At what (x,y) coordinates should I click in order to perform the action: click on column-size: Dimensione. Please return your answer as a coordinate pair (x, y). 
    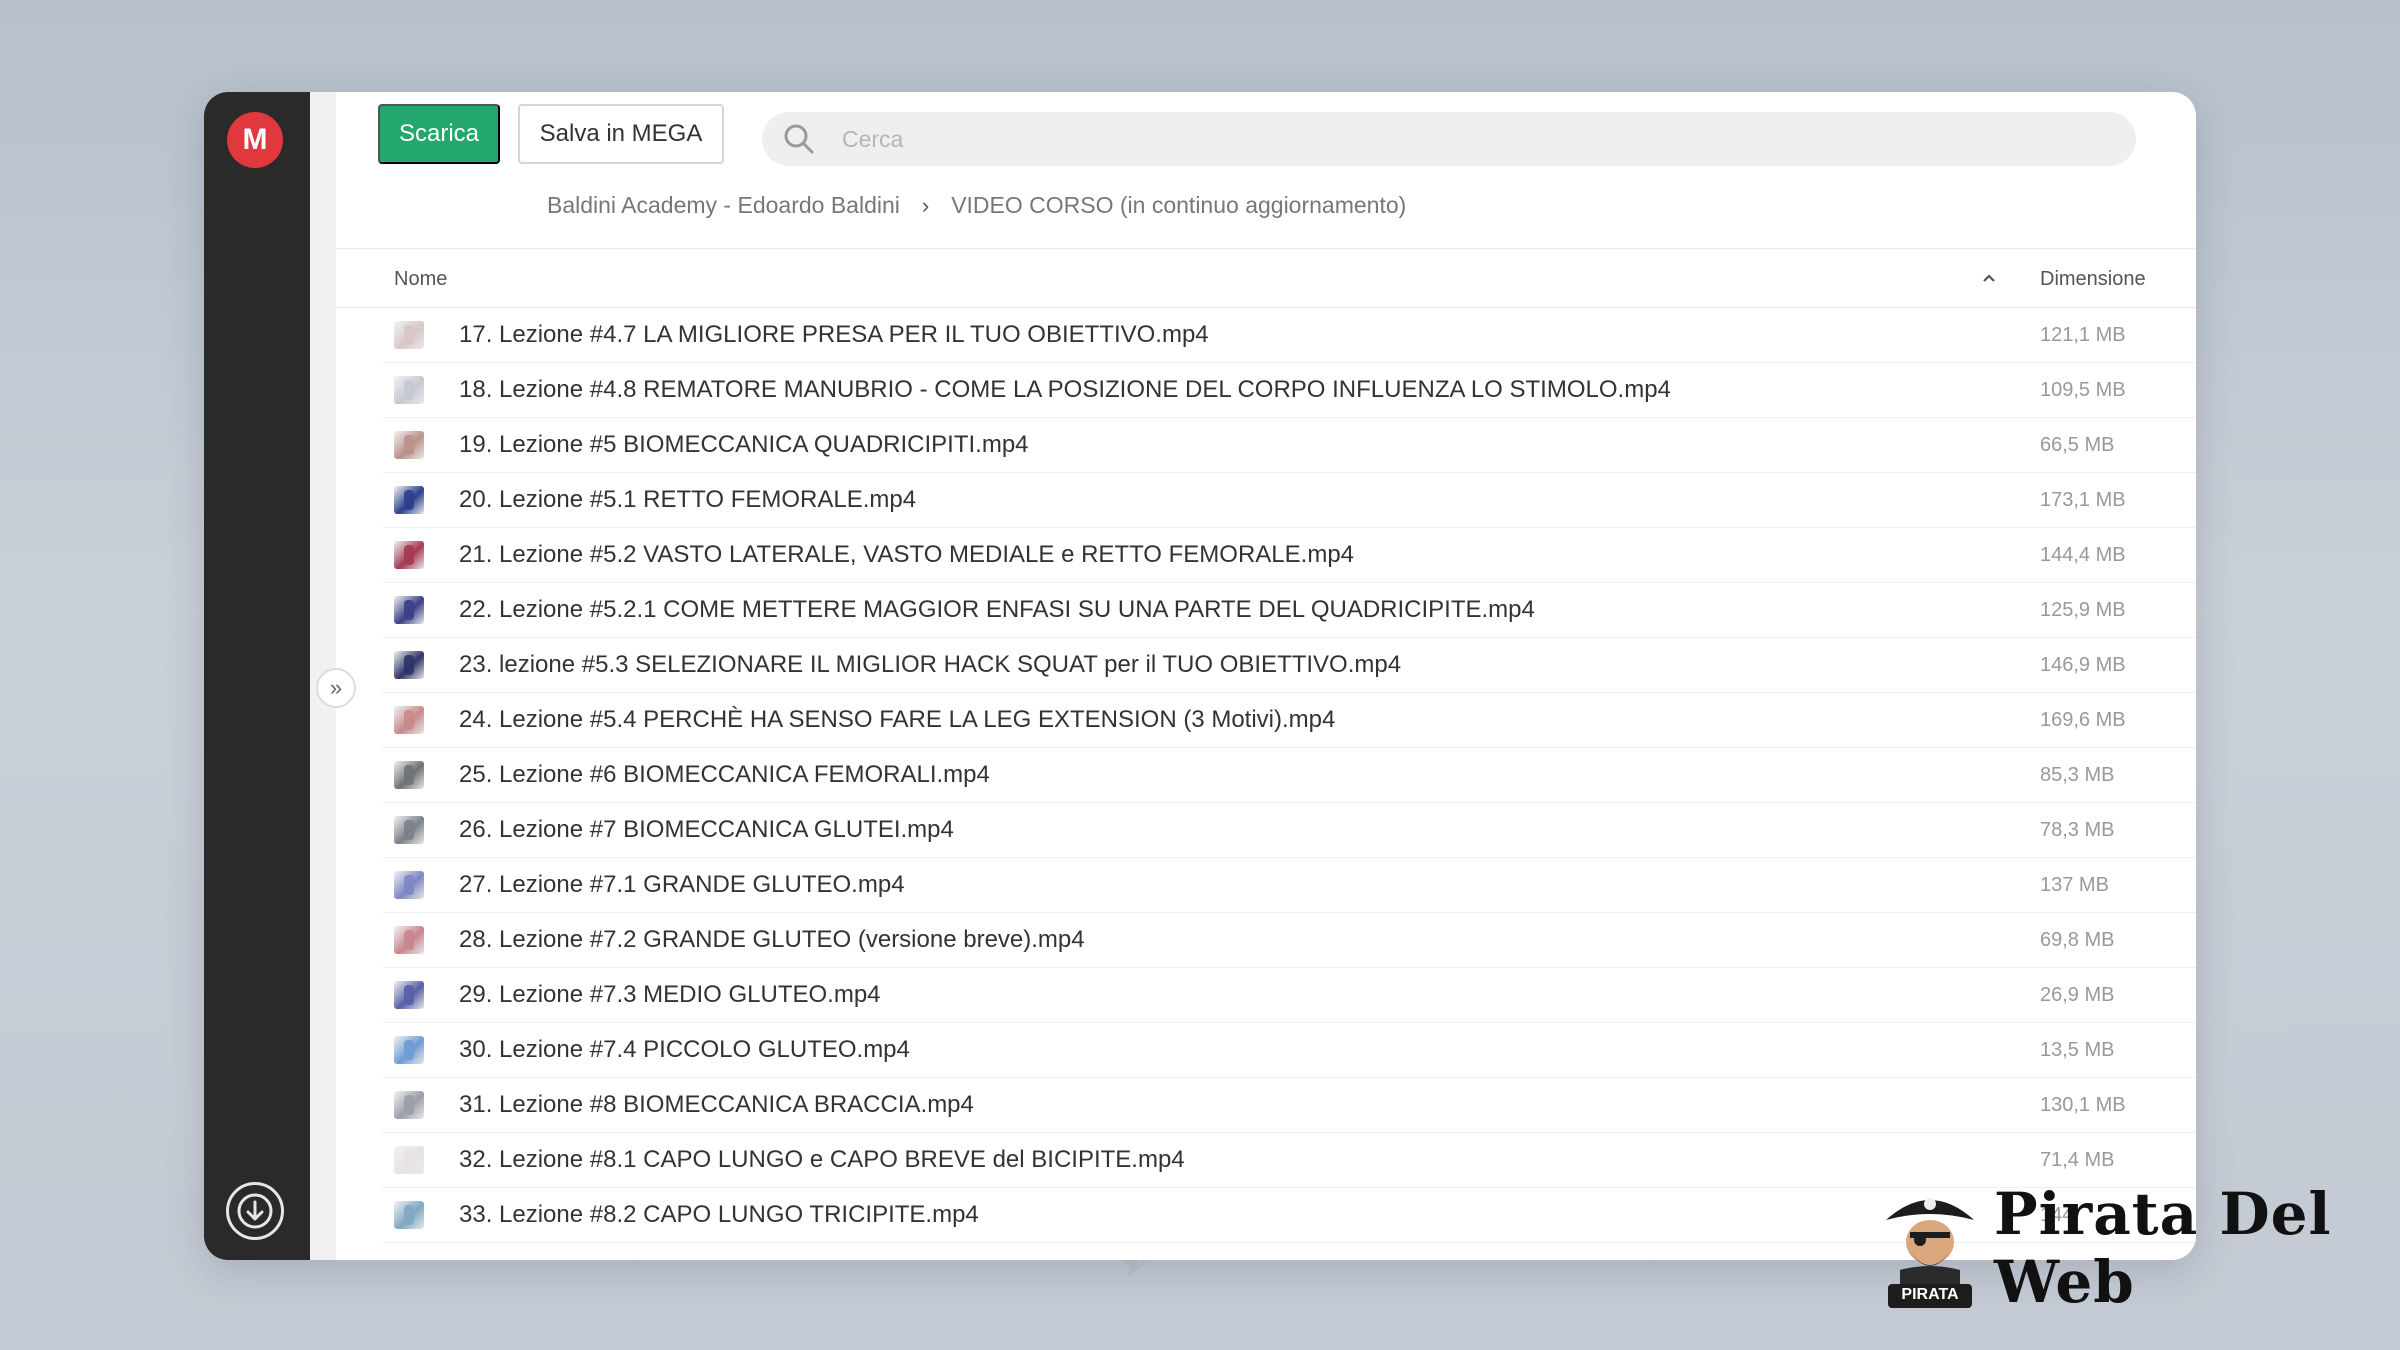
    Looking at the image, I should click on (2093, 279).